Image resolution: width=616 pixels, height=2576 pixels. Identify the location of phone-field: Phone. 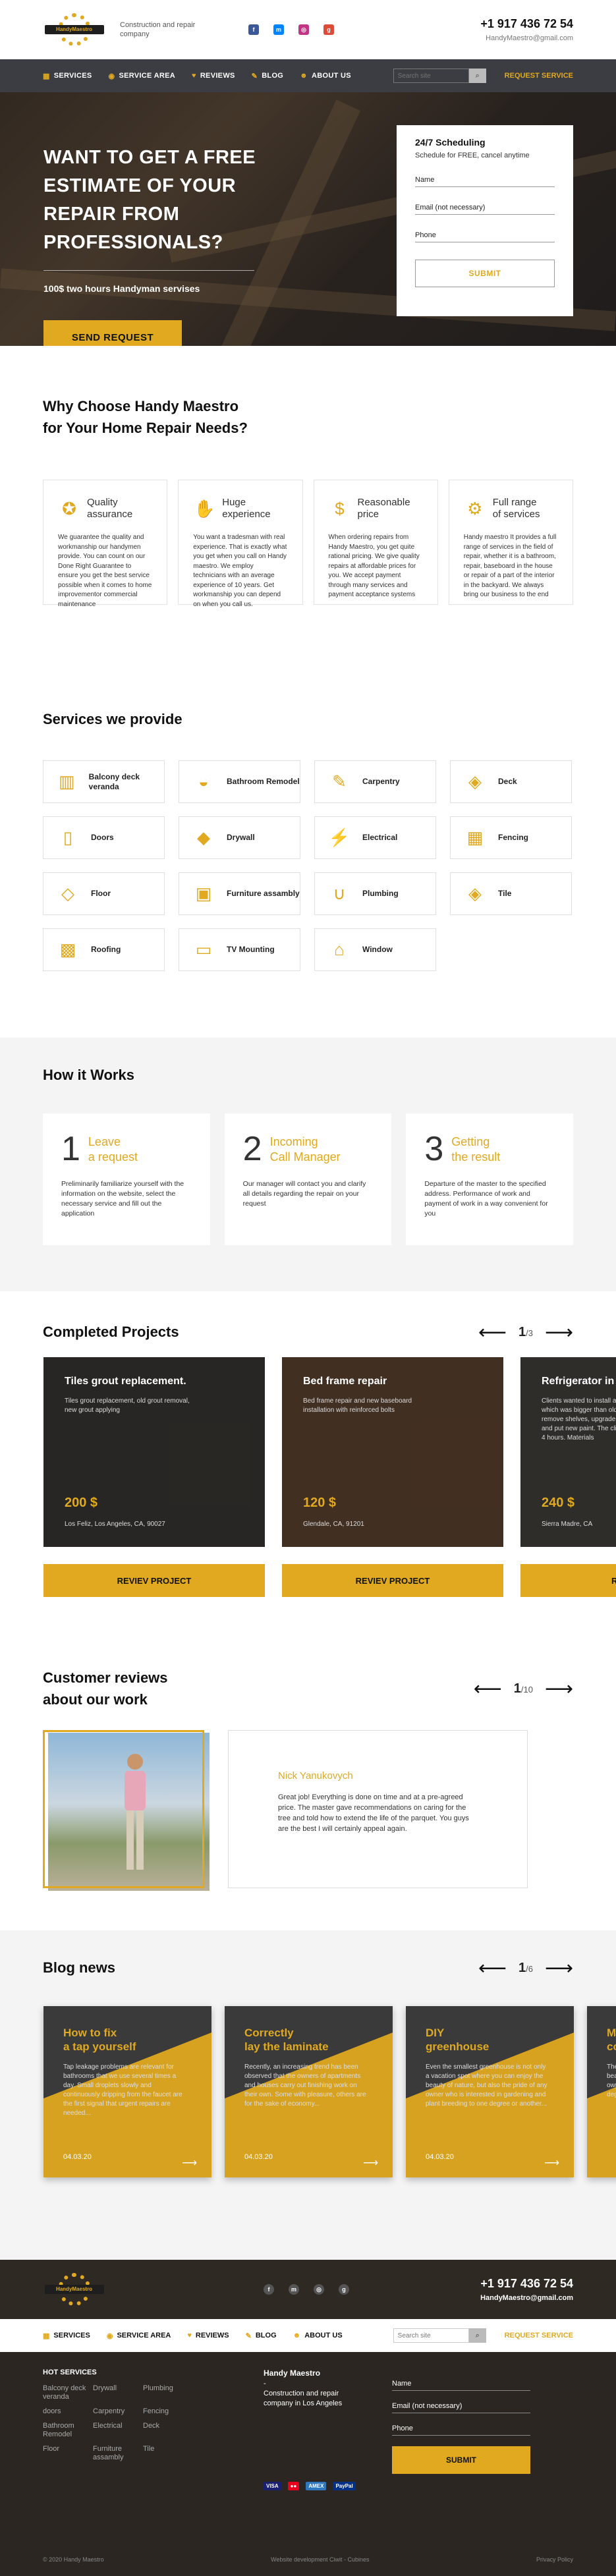
(485, 233).